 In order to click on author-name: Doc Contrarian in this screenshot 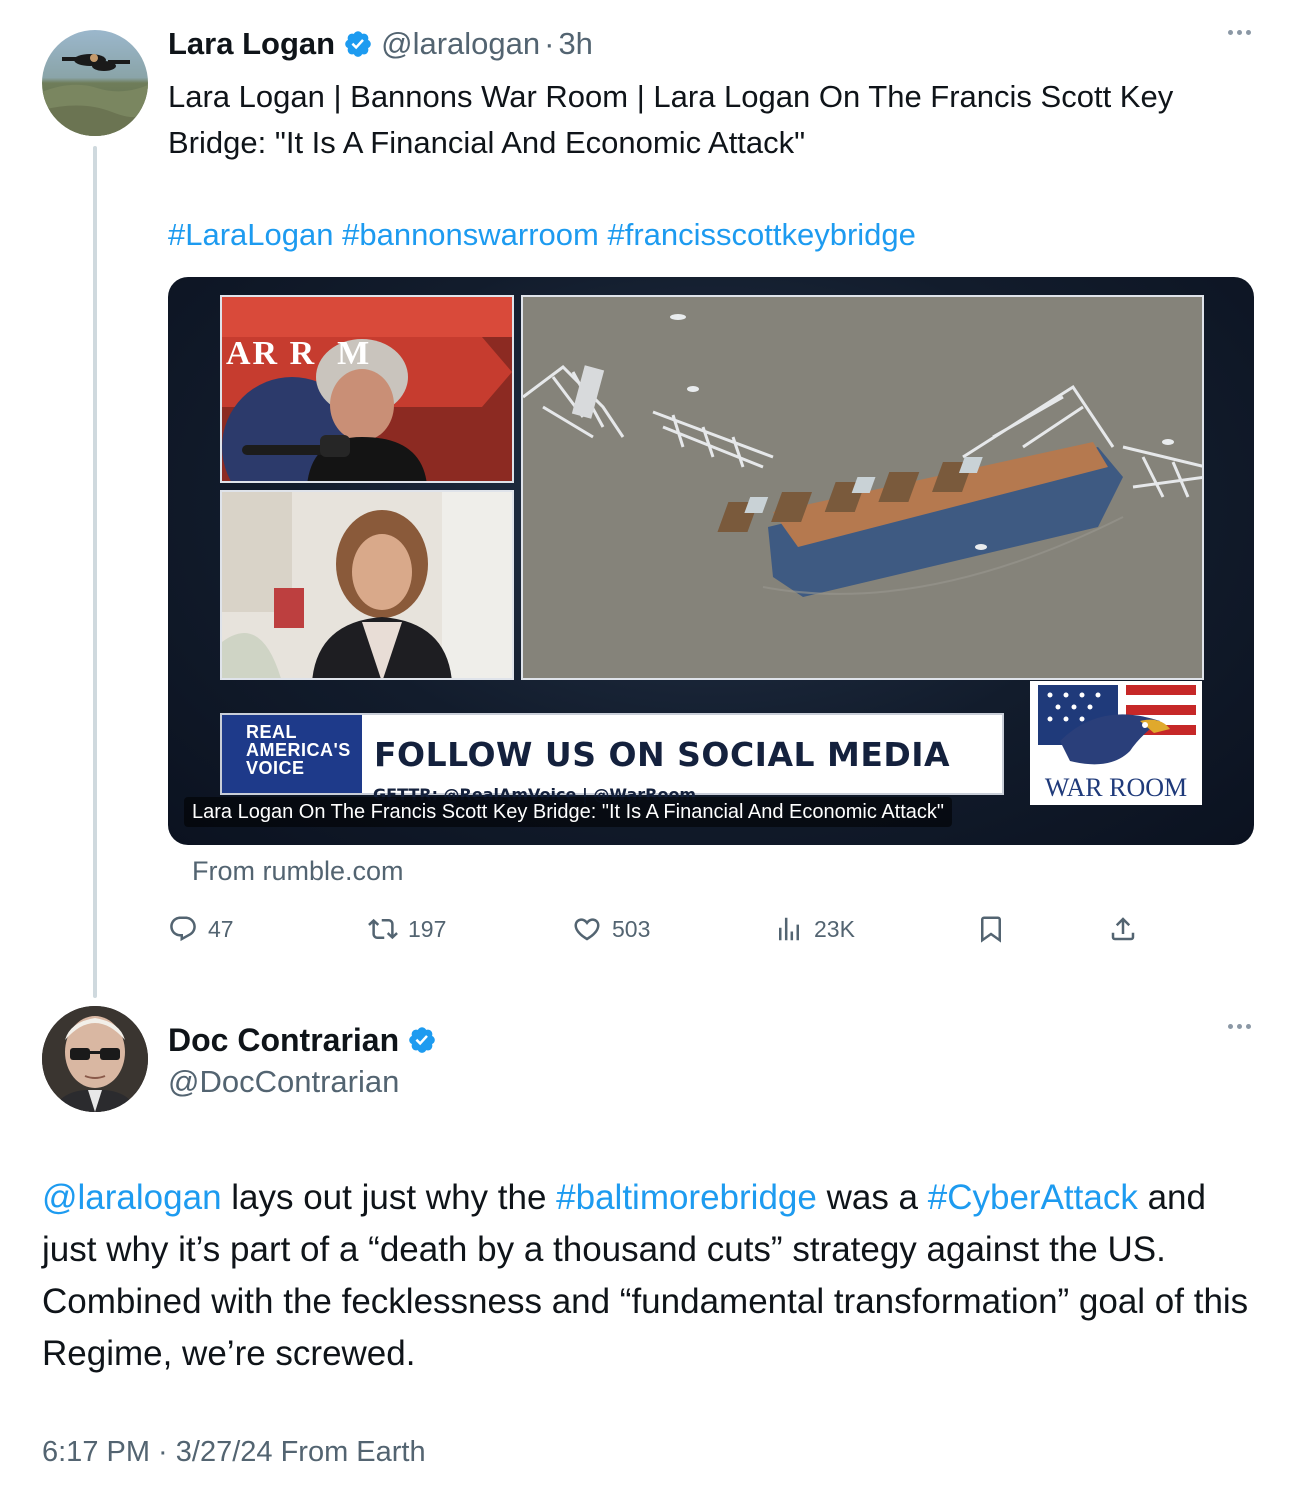, I will do `click(283, 1040)`.